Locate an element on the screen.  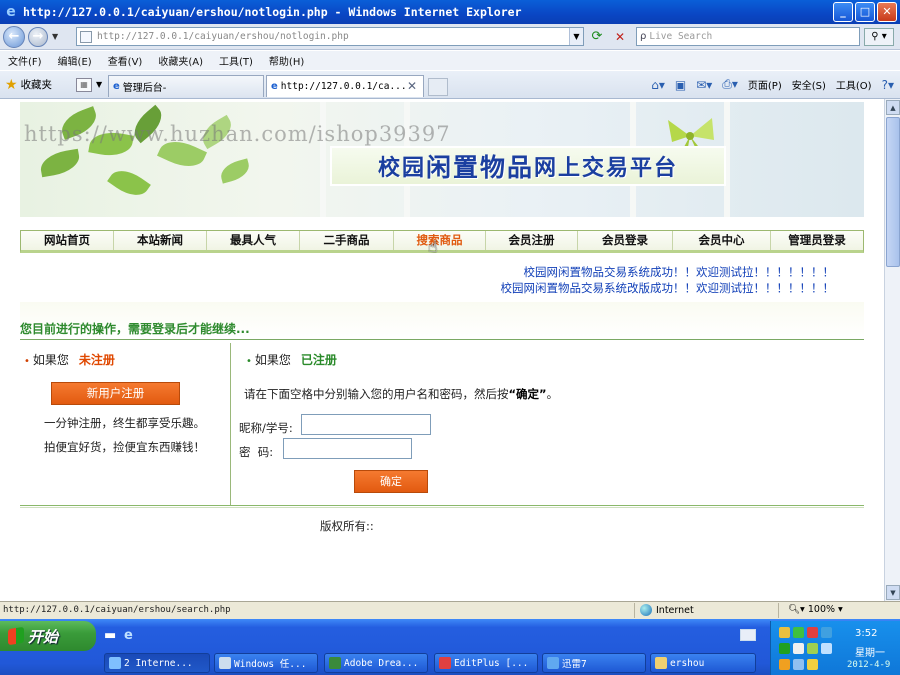
address-dropdown-icon: ▼ is located at coordinates (576, 36).